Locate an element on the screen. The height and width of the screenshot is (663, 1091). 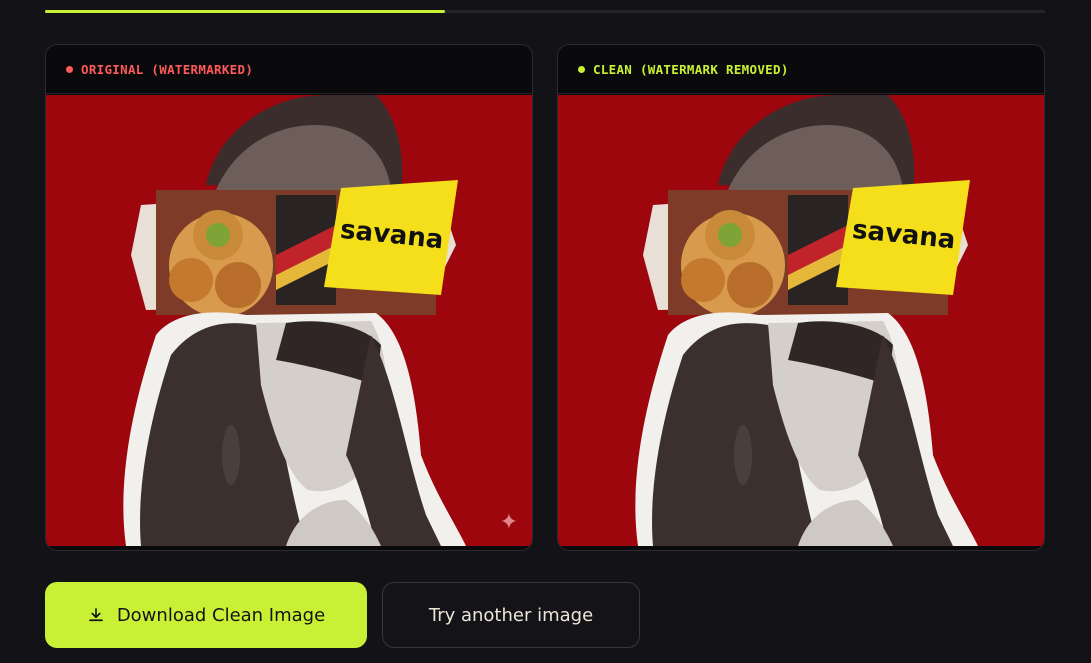
download-button-label: Download Clean Image is located at coordinates (221, 615).